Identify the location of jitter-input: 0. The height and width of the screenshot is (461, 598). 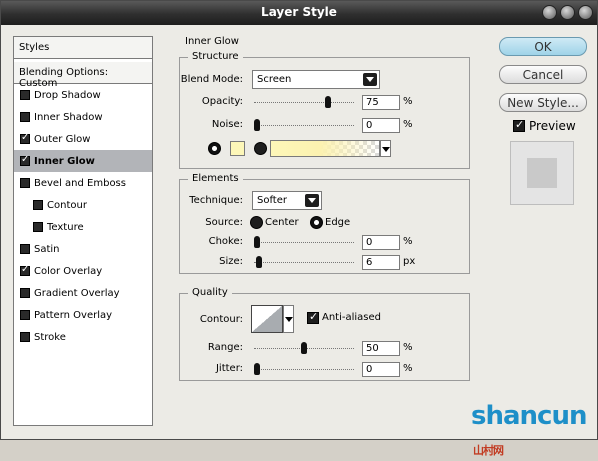
(381, 369).